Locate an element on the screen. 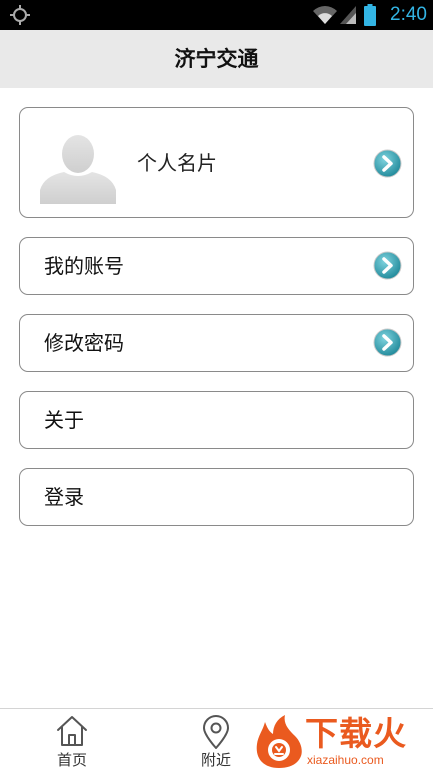 The height and width of the screenshot is (771, 433). profile-card-label: 个人名片 is located at coordinates (177, 163).